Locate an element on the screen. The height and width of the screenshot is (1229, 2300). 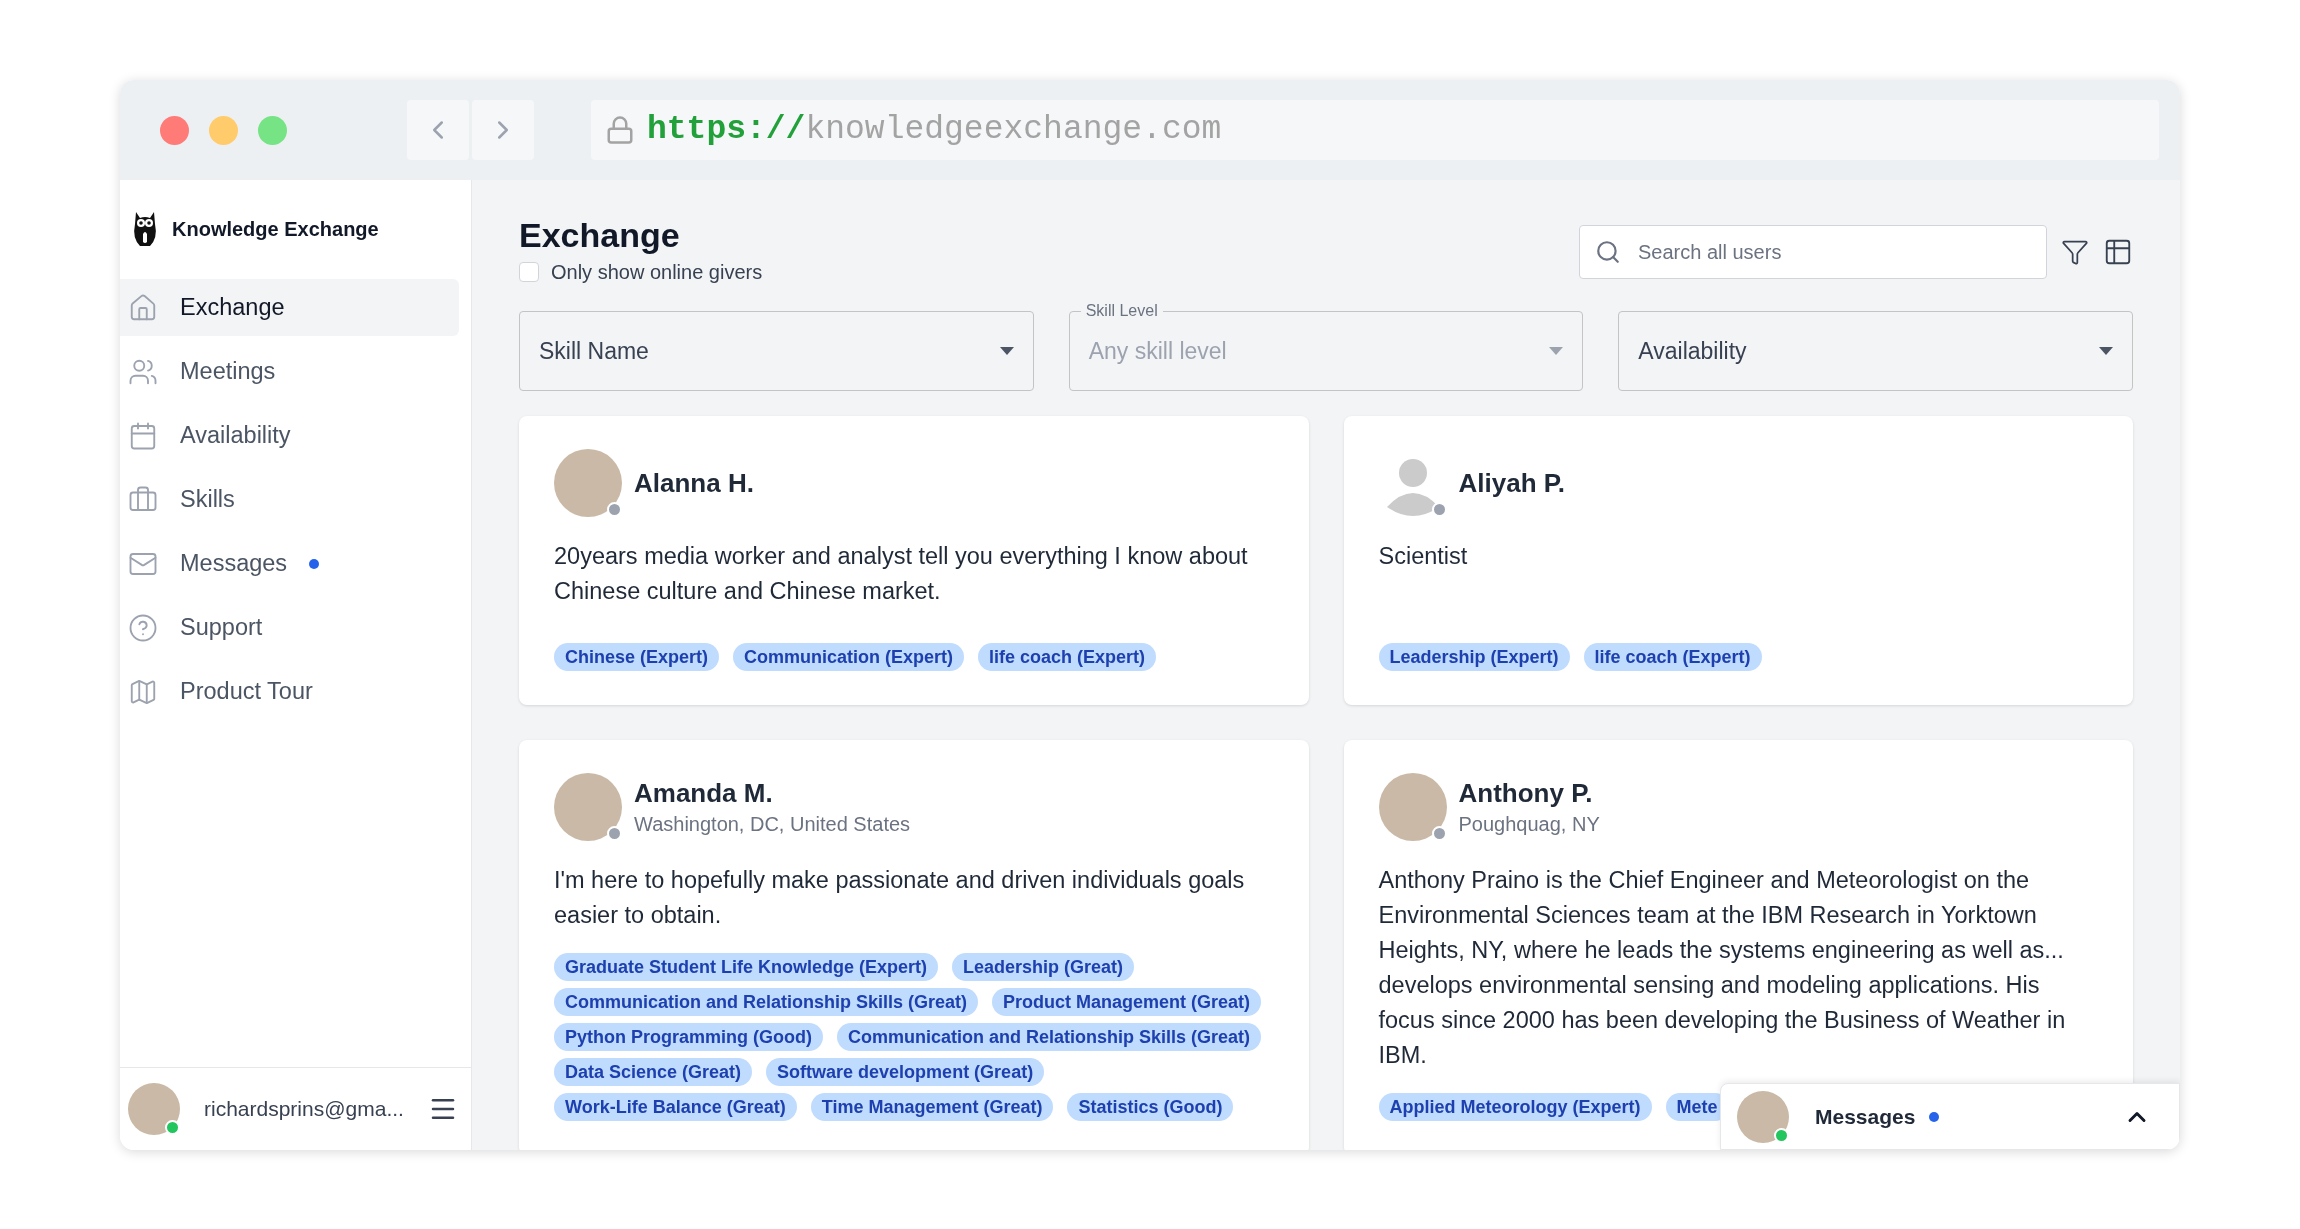
skill-tag: Statistics (Good) is located at coordinates (1150, 1107).